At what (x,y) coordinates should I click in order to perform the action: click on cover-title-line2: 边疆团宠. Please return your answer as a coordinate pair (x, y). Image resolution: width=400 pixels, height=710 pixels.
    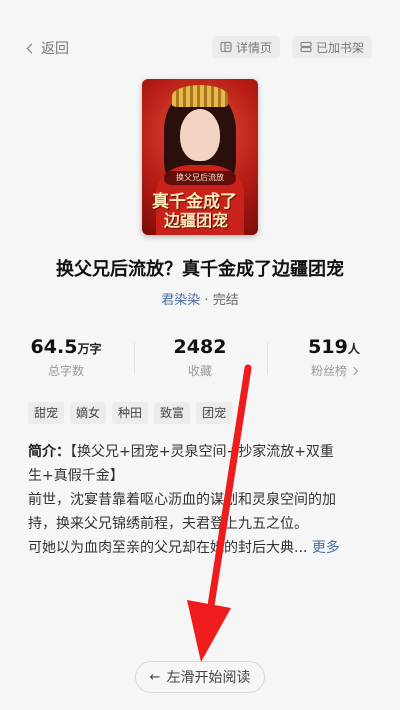
    Looking at the image, I should click on (196, 220).